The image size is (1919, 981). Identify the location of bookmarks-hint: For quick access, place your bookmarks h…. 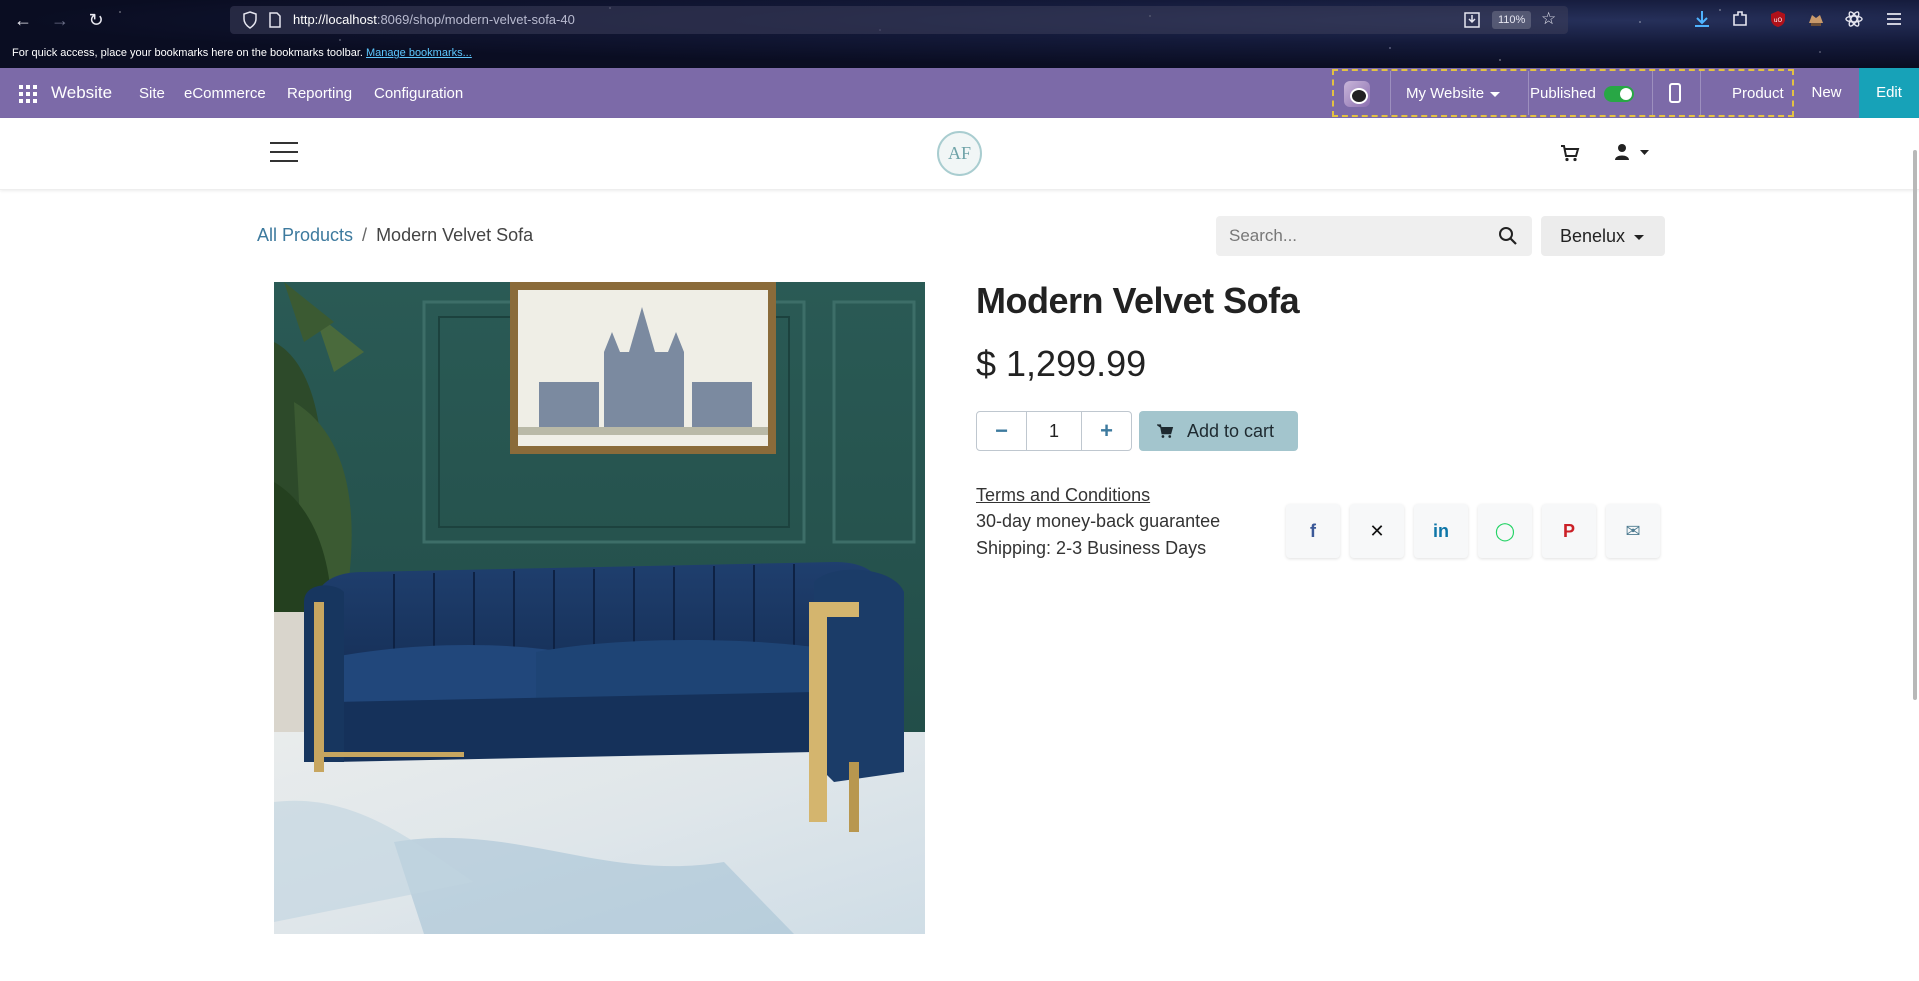
(187, 53).